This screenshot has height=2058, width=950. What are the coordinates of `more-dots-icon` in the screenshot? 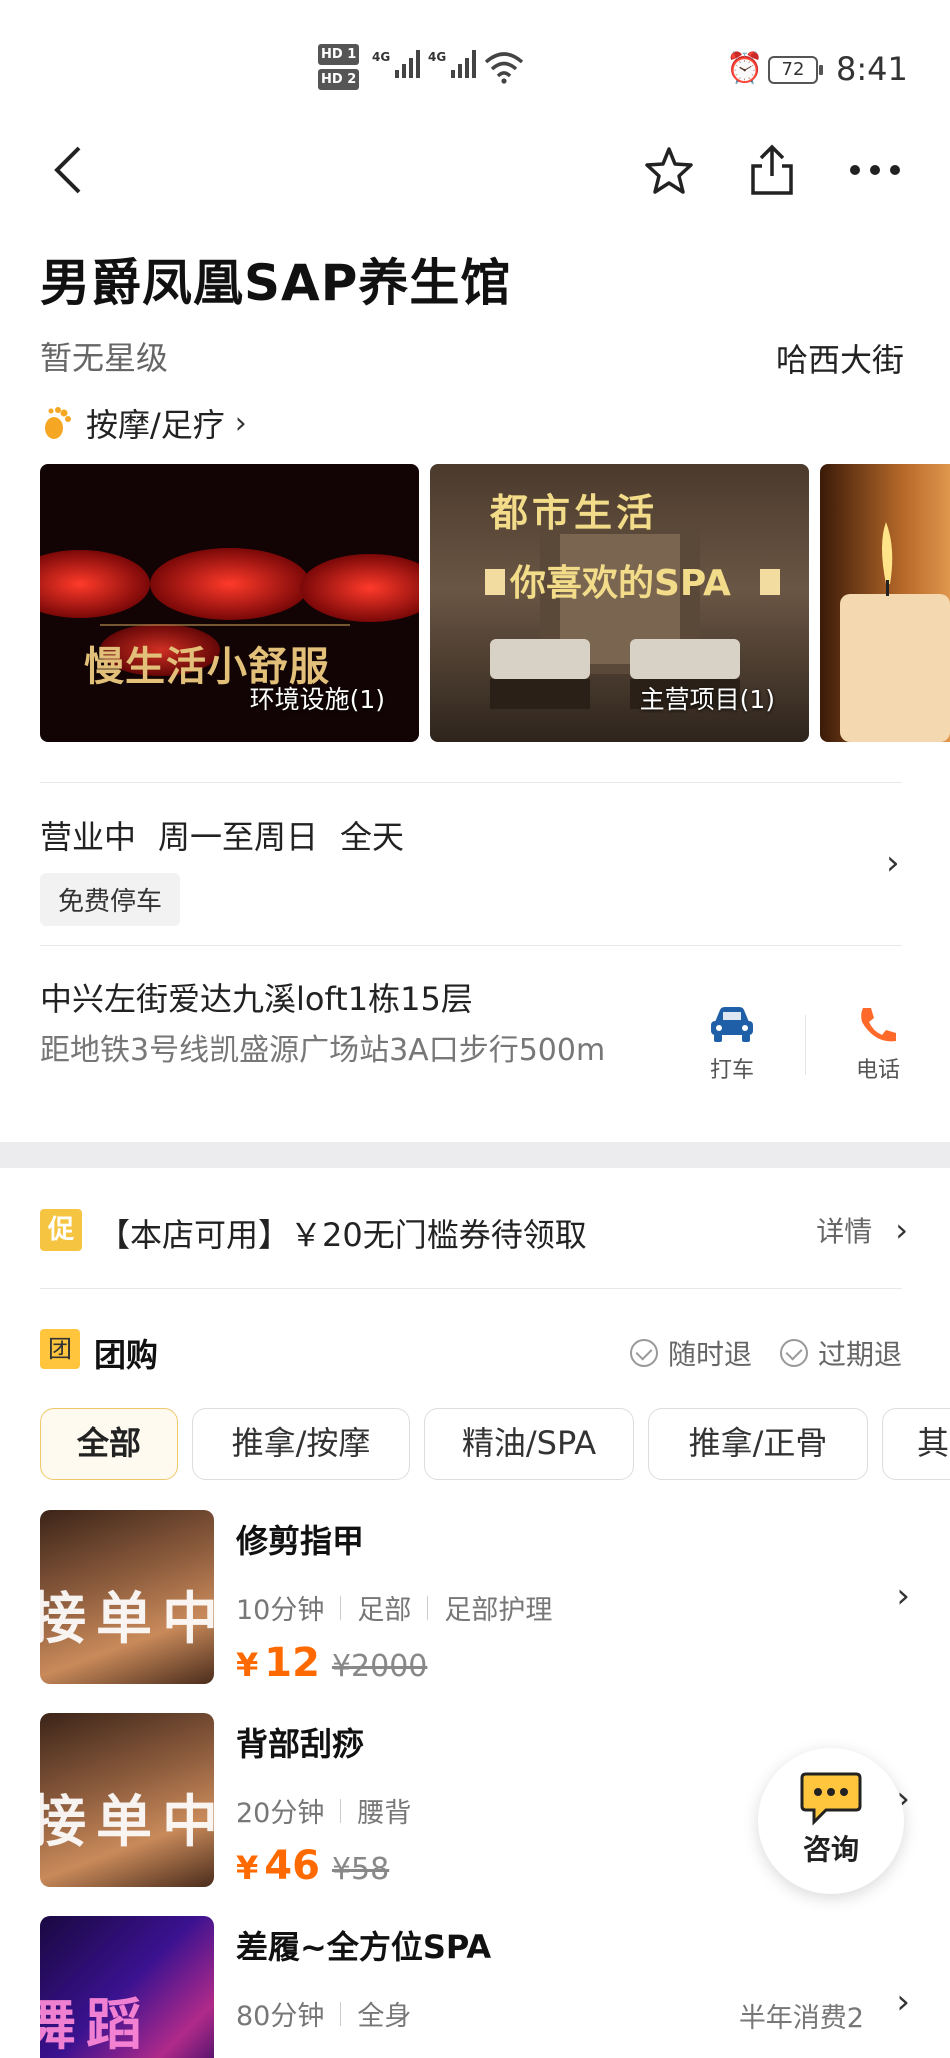 It's located at (875, 170).